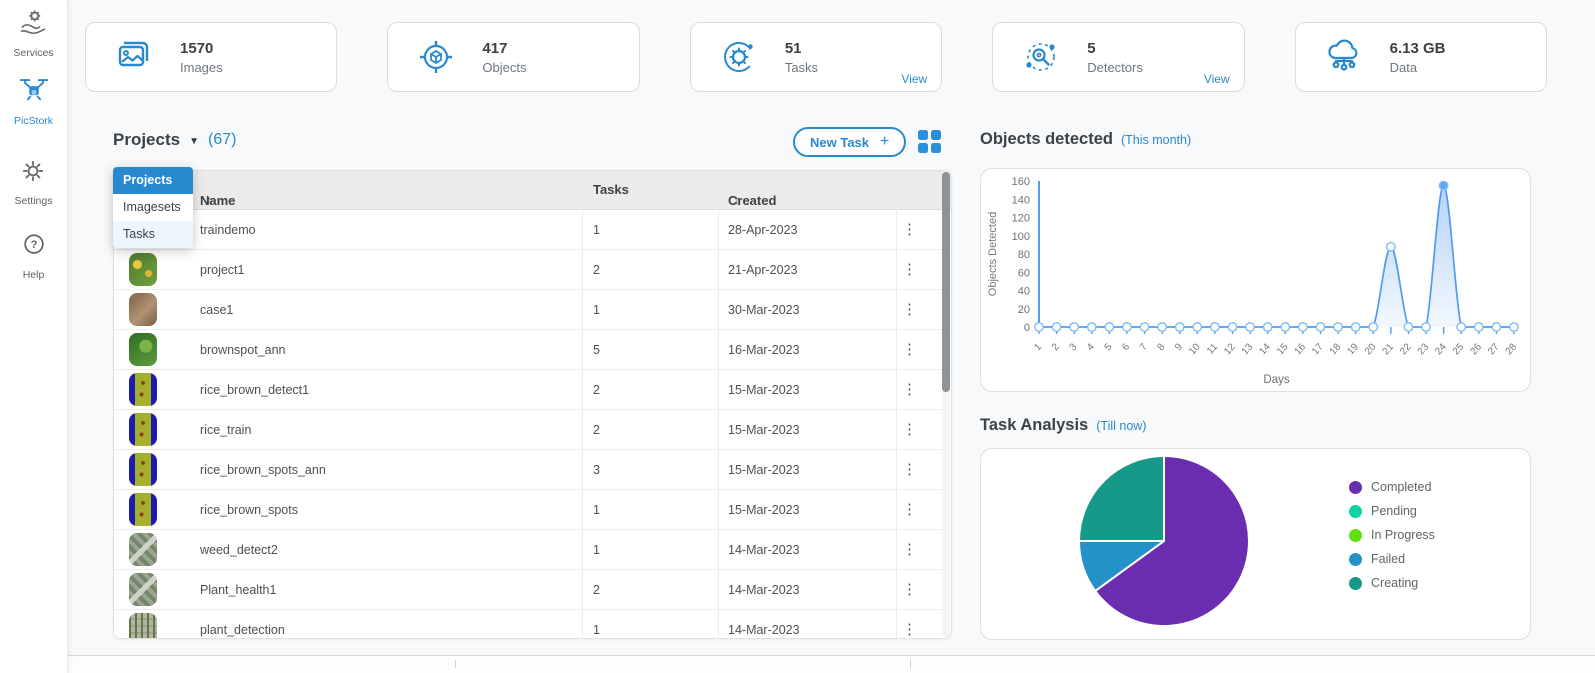  I want to click on menu-item-tasks: Tasks, so click(153, 234).